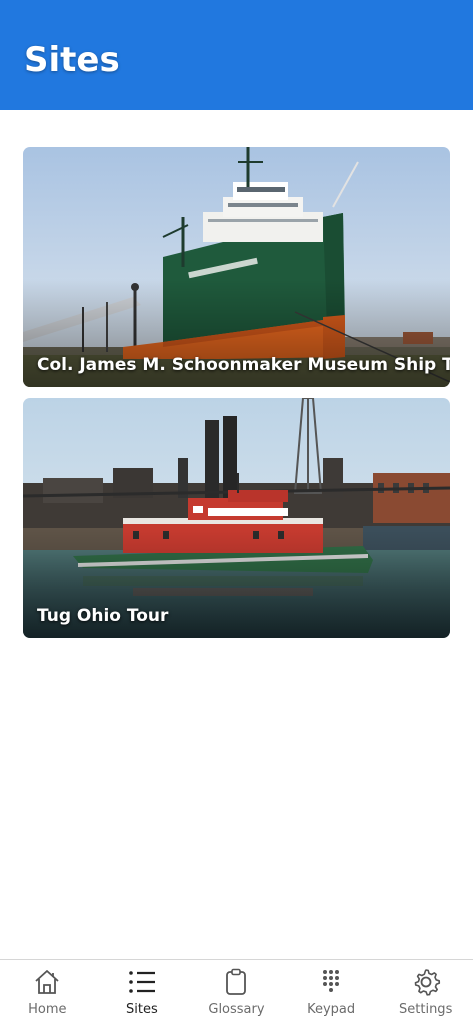 This screenshot has width=473, height=1024. I want to click on keypad-icon, so click(331, 981).